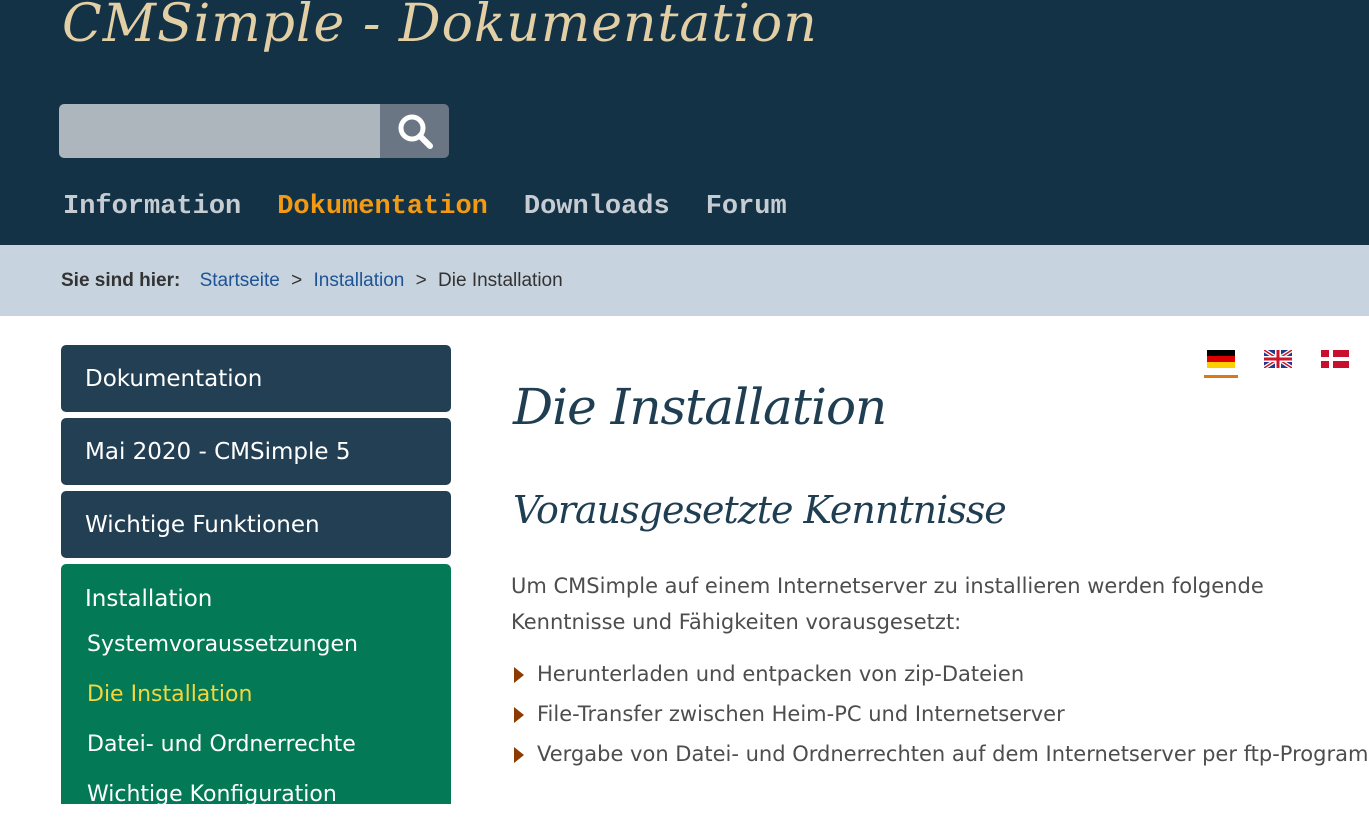 This screenshot has height=820, width=1369. Describe the element at coordinates (1221, 359) in the screenshot. I see `german-flag-icon` at that location.